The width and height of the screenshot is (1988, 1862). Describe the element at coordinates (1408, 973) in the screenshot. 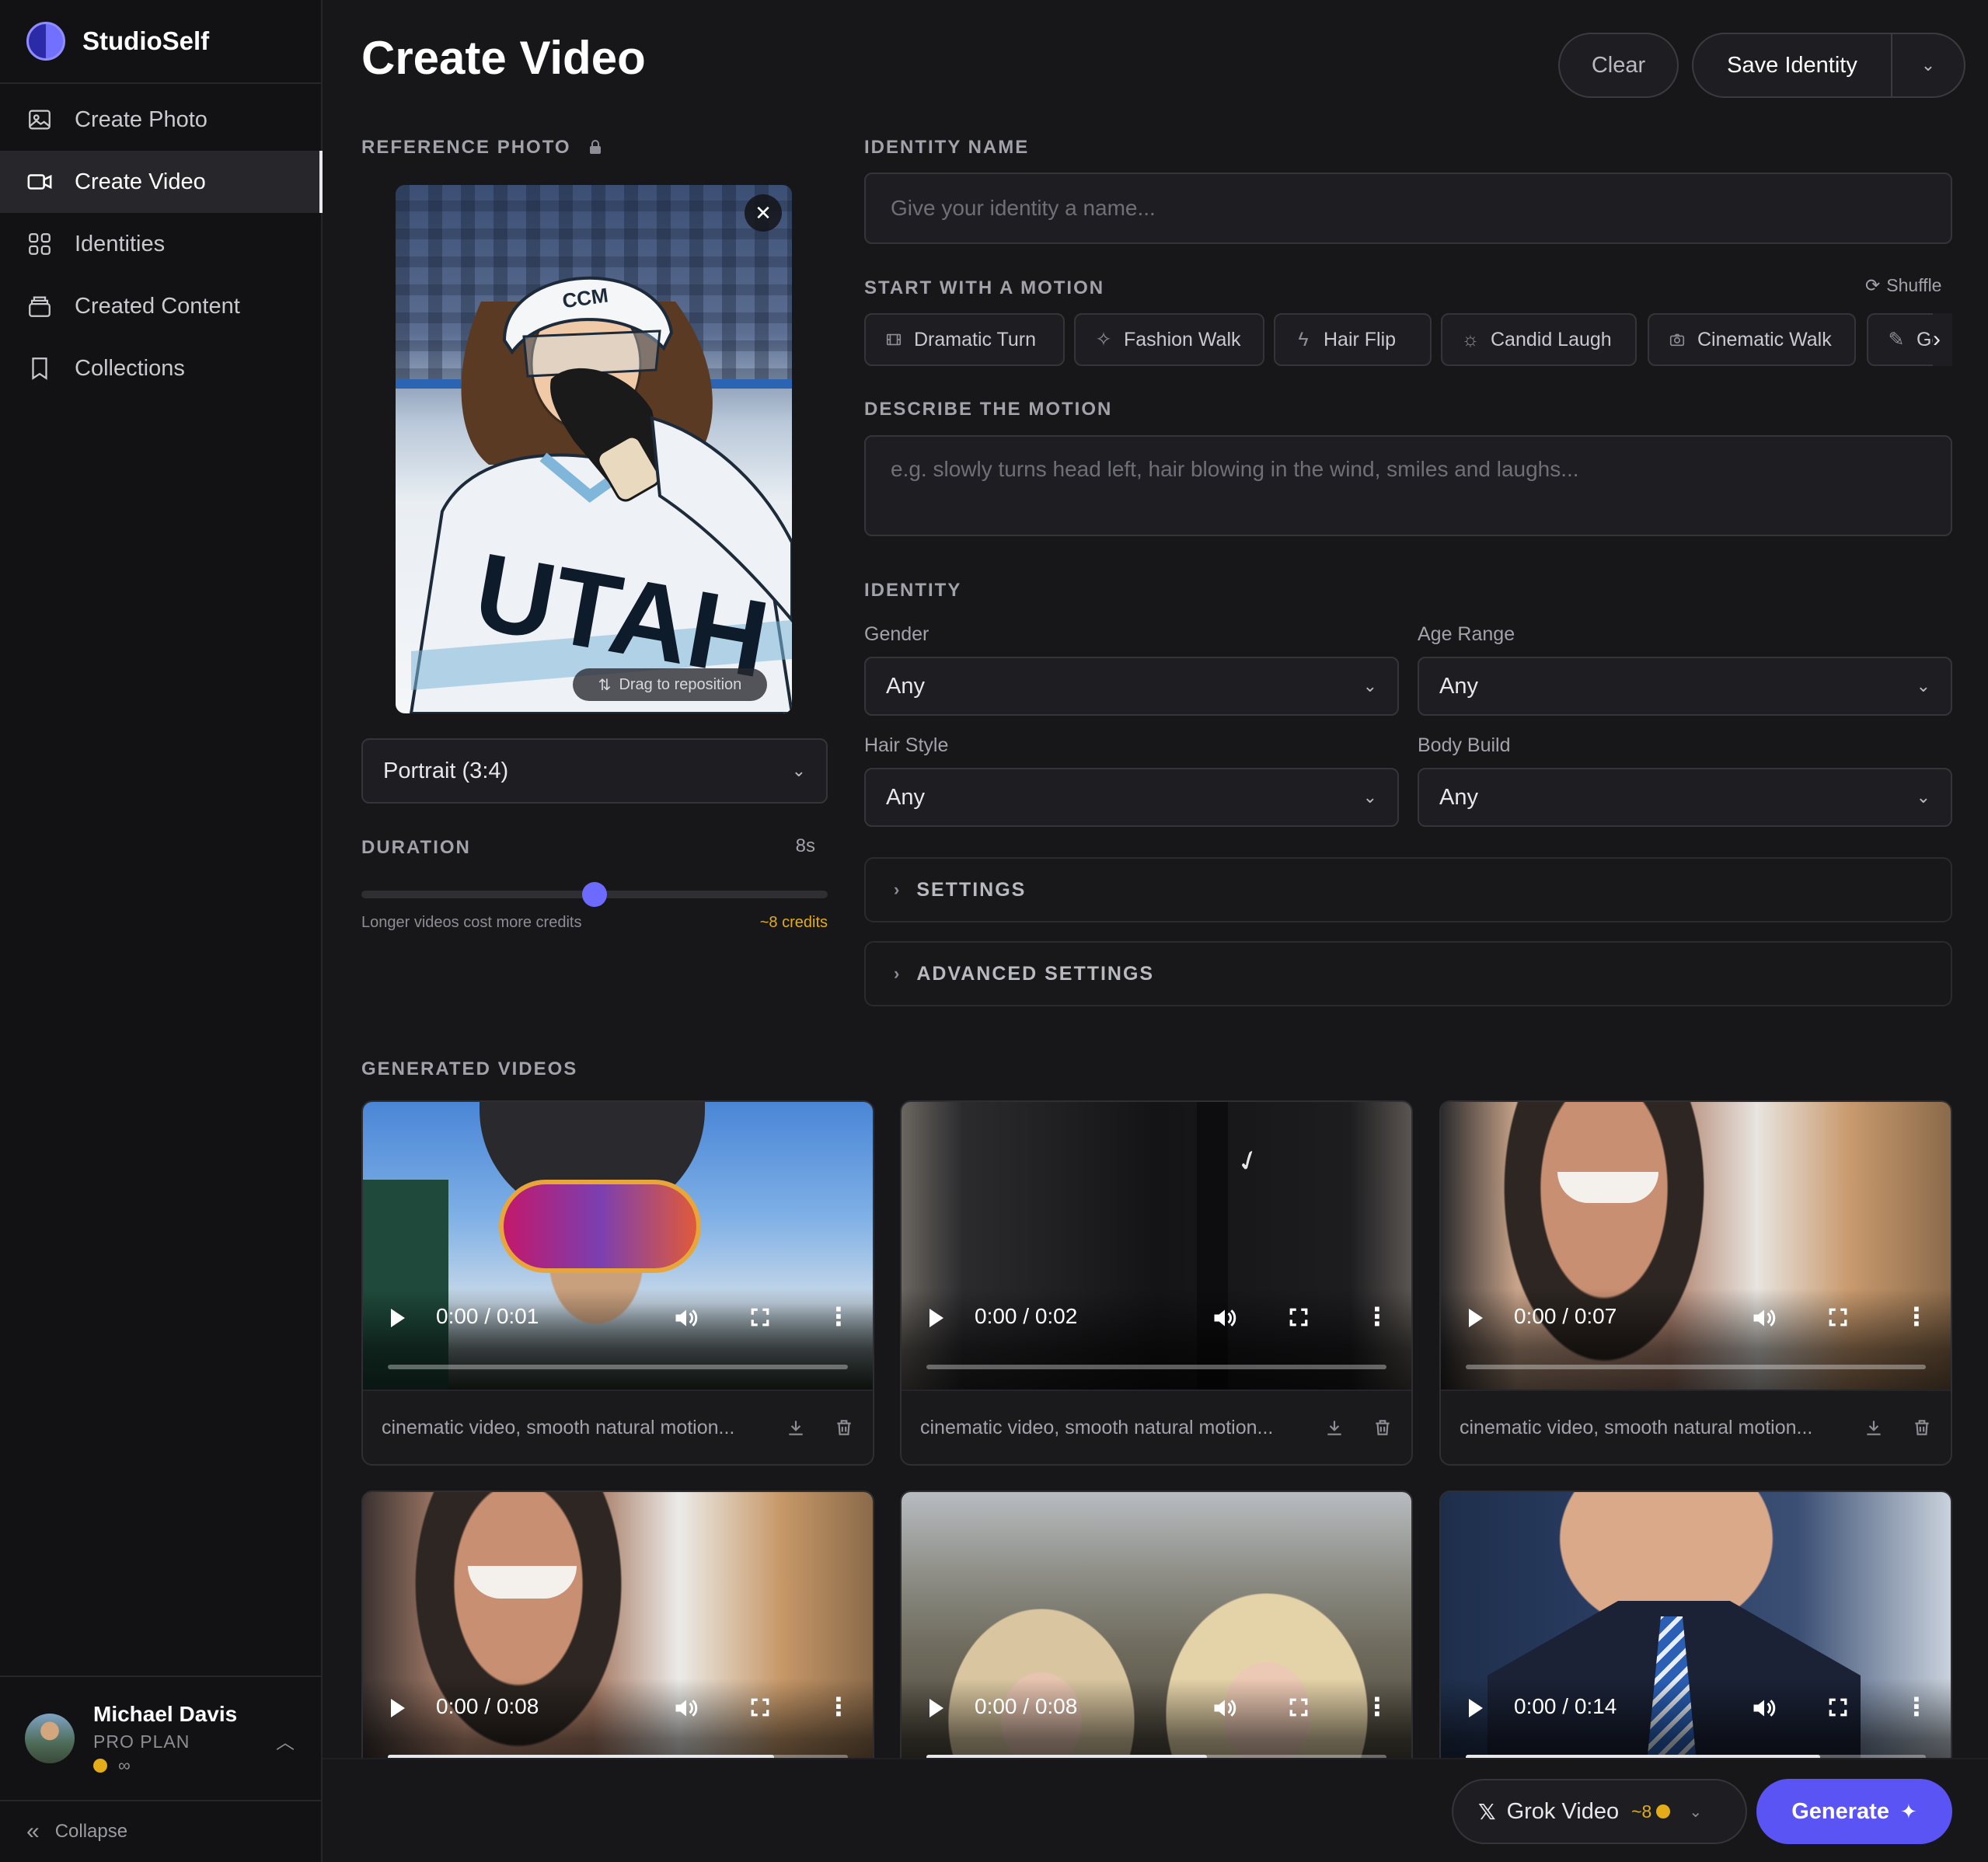

I see `advanced-settings-toggle: › ADVANCED SETTINGS` at that location.